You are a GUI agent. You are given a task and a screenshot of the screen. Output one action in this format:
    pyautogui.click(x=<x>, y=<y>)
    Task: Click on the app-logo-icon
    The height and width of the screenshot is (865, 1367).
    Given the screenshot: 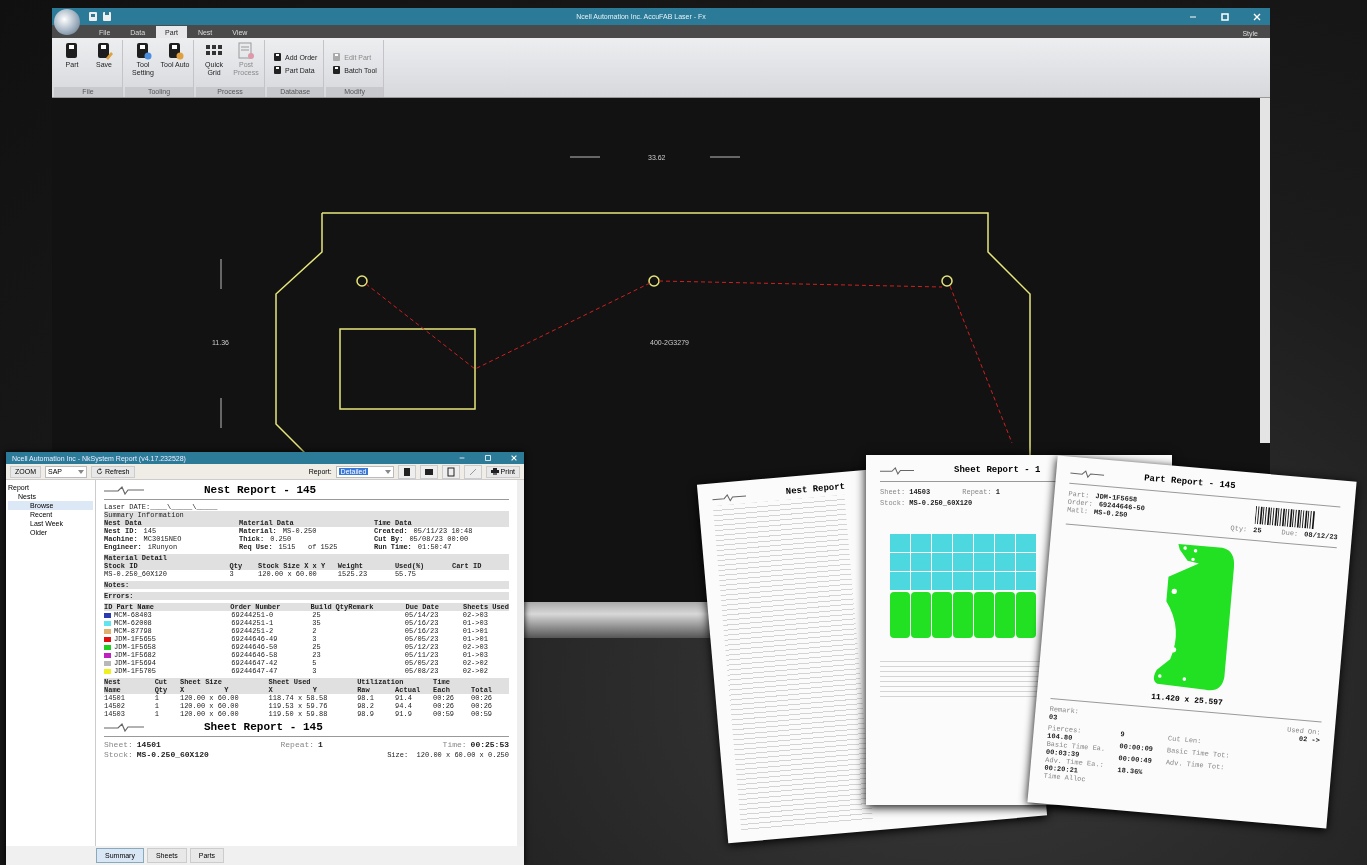 What is the action you would take?
    pyautogui.click(x=67, y=21)
    